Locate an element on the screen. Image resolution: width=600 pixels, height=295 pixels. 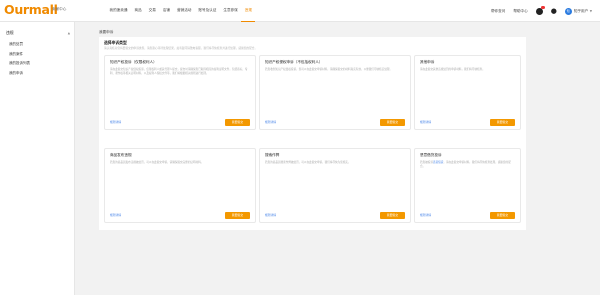
card-description-prefix: 若您被投诉 is located at coordinates (426, 162).